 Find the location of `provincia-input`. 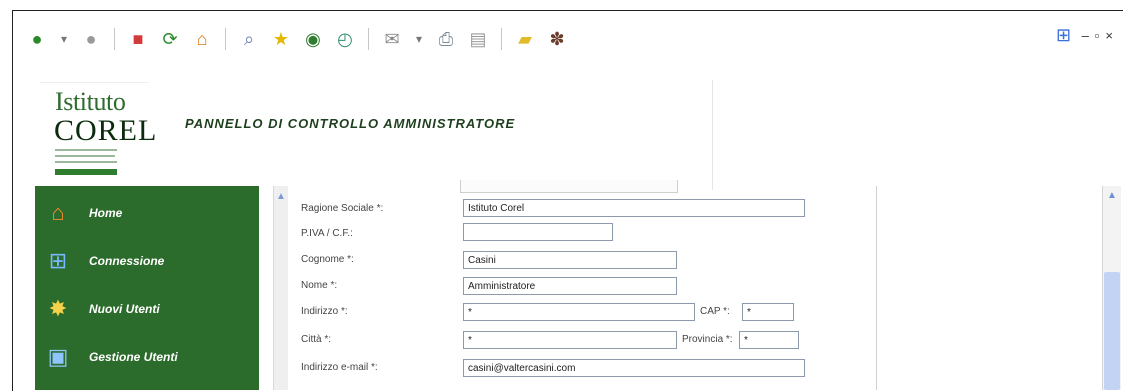

provincia-input is located at coordinates (769, 340).